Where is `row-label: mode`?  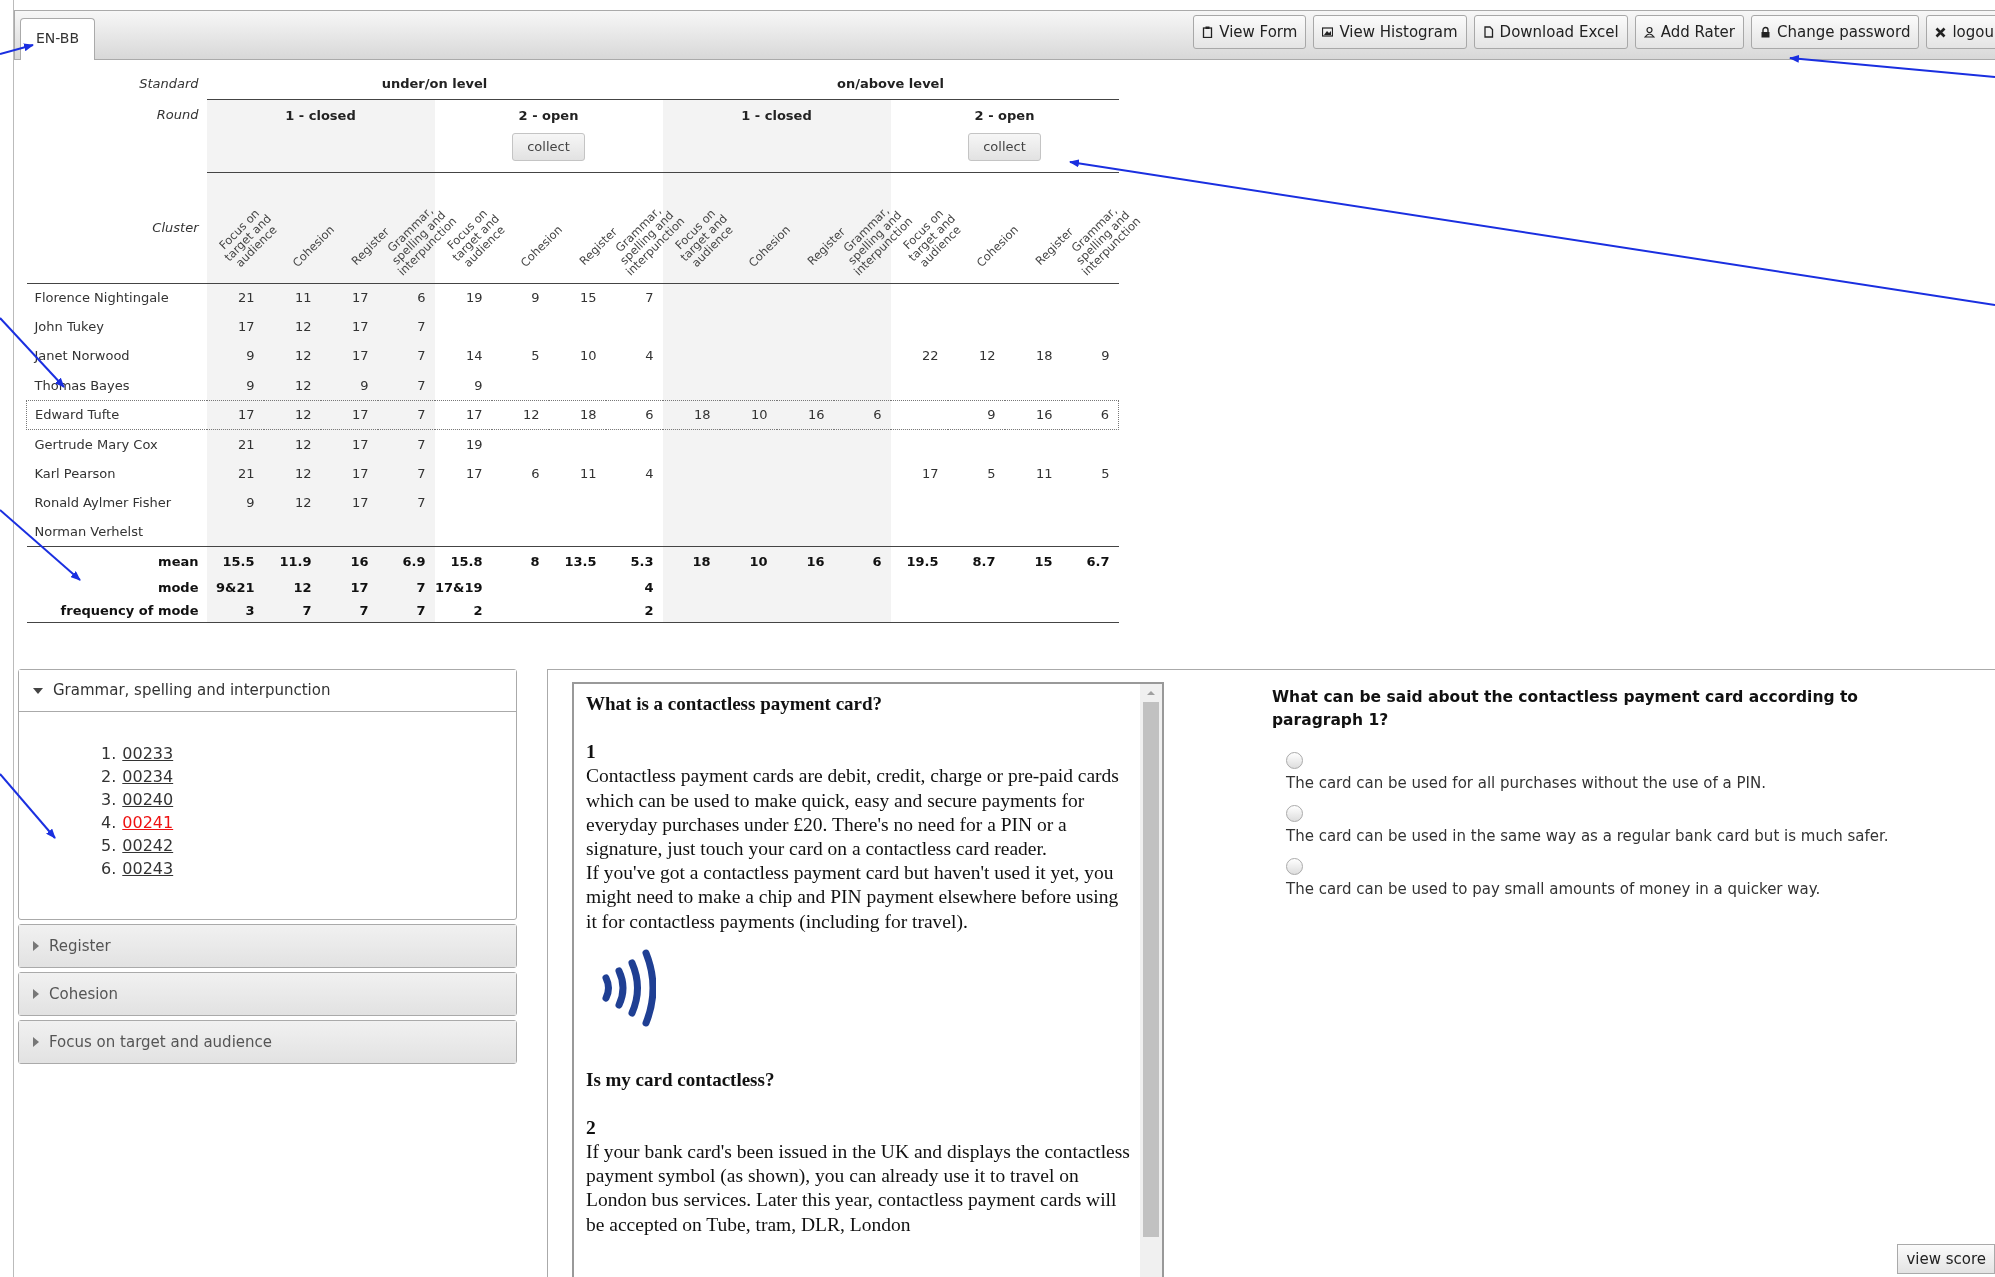 row-label: mode is located at coordinates (178, 587).